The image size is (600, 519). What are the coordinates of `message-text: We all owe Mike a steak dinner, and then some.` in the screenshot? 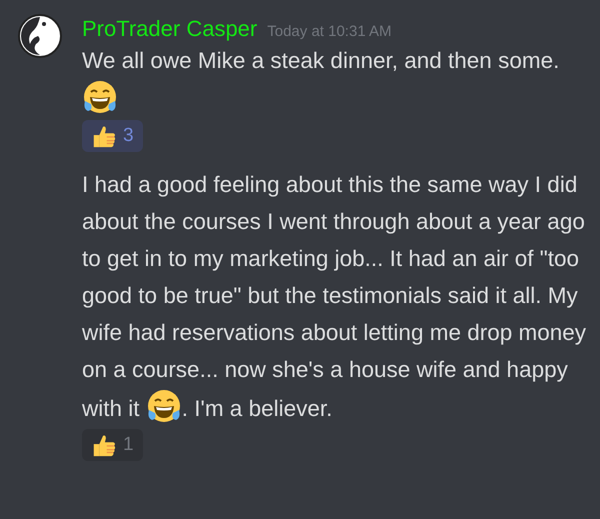 It's located at (334, 80).